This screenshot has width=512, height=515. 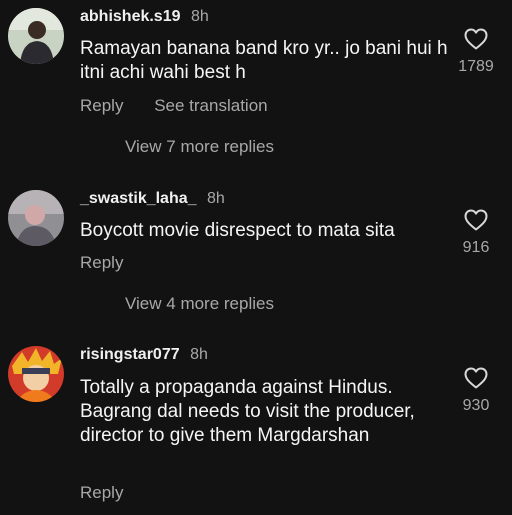 I want to click on like-control: 1789, so click(x=476, y=52).